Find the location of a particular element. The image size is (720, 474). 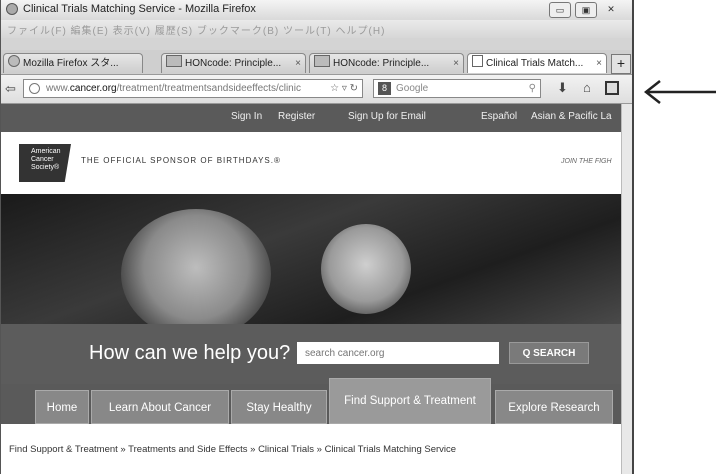

search-engine-label: Google is located at coordinates (412, 88).